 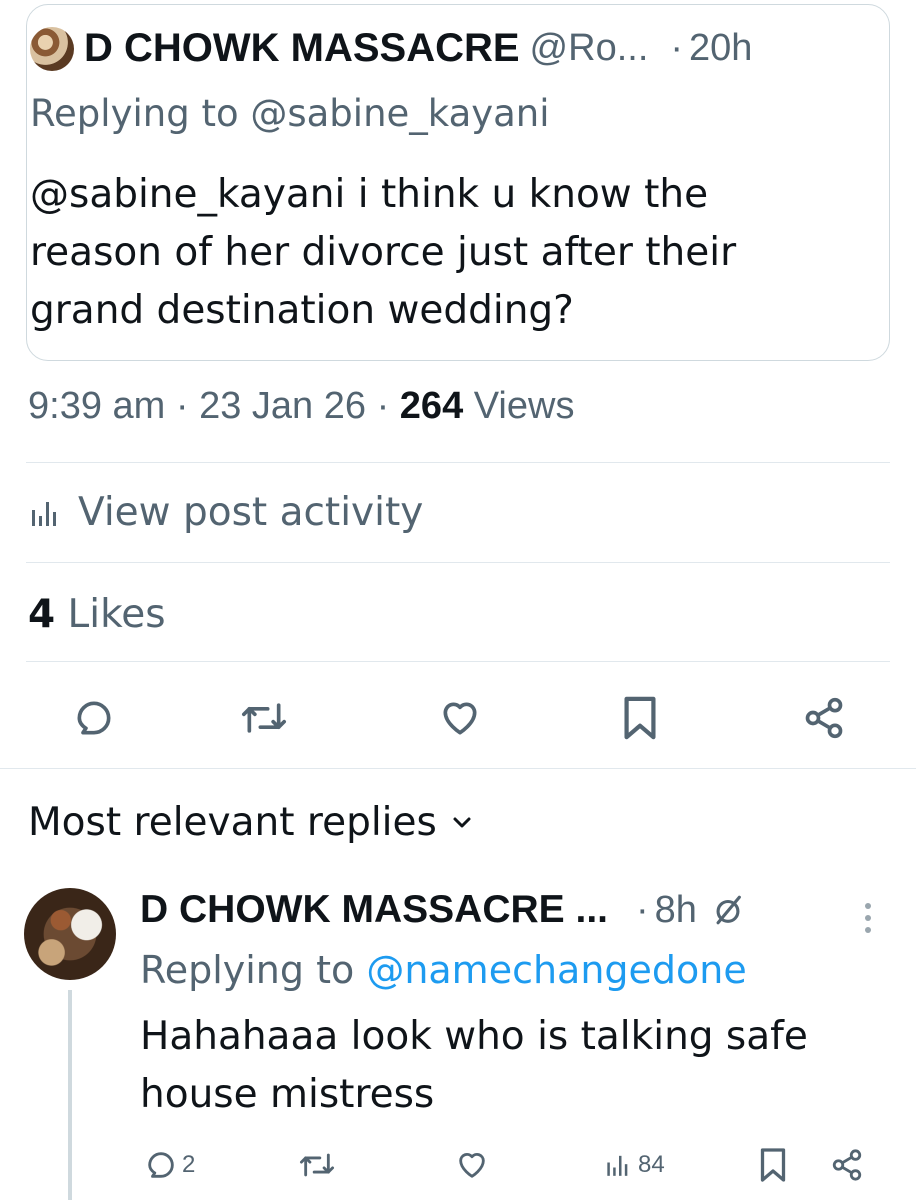 I want to click on reply-bookmark-button, so click(x=775, y=1165).